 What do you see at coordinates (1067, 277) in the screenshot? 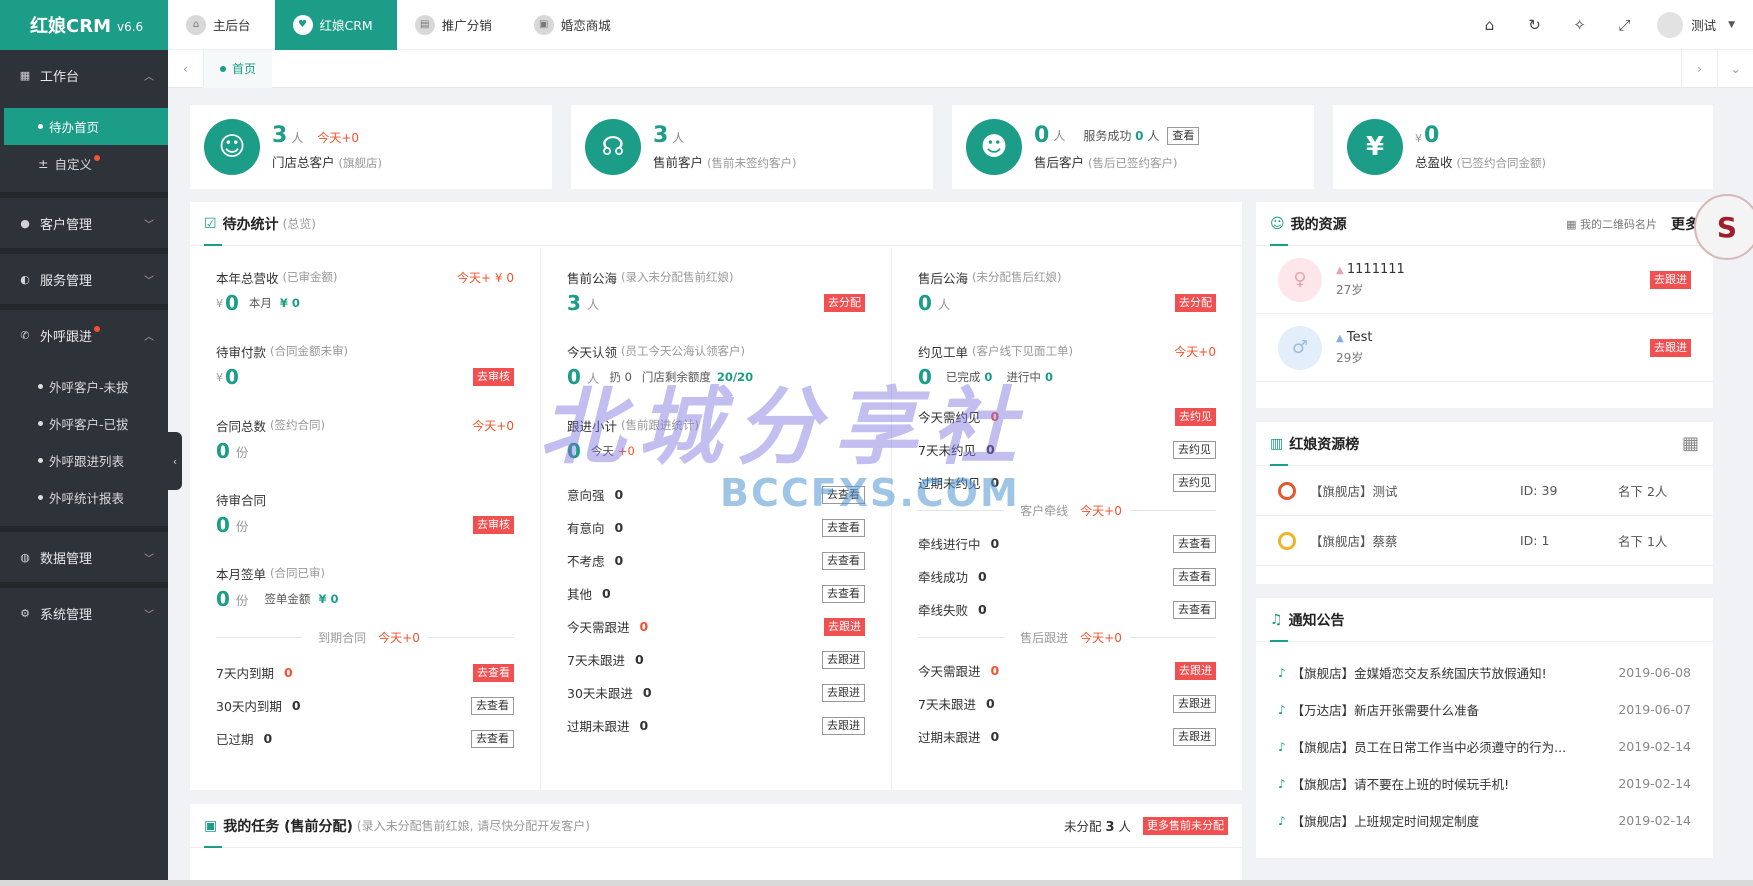
I see `aftersale-pool-row: 售后公海 (未分配售后红娘)` at bounding box center [1067, 277].